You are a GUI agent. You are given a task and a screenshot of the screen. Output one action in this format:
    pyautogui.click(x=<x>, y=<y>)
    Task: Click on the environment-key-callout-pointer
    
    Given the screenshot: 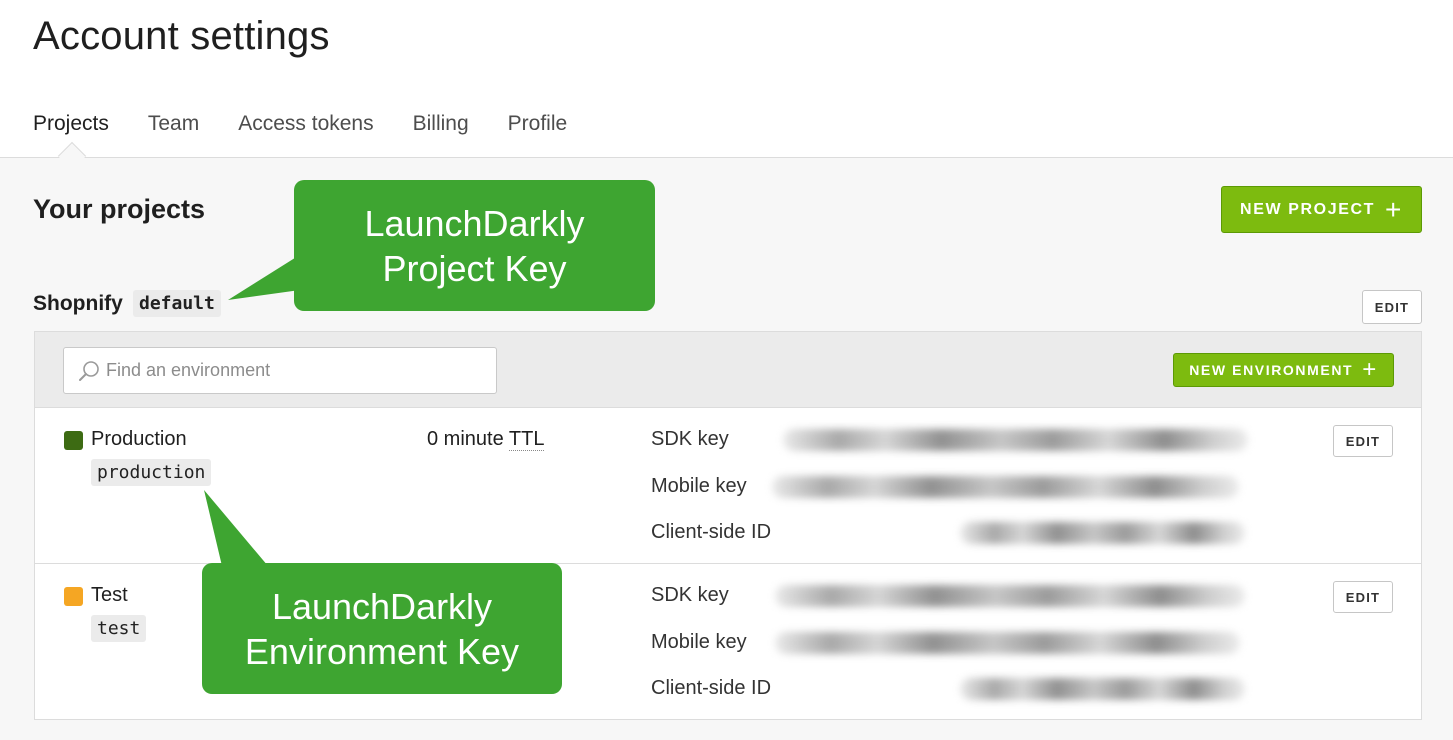 What is the action you would take?
    pyautogui.click(x=236, y=528)
    